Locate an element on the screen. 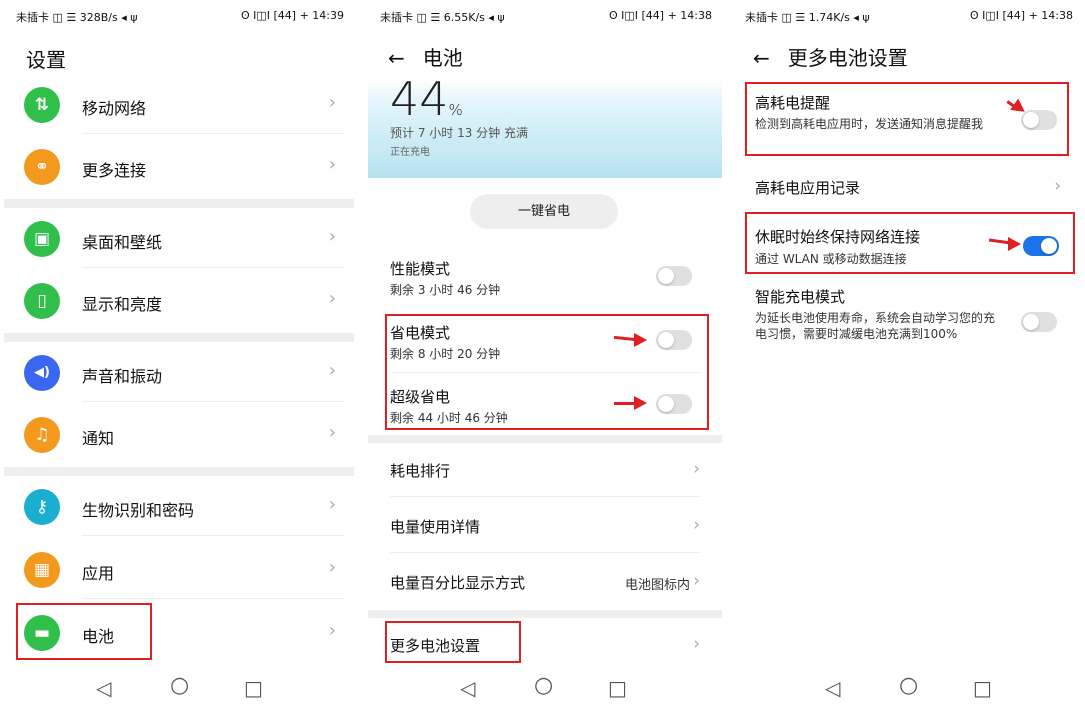  power-rank-item: 耗电排行 › is located at coordinates (545, 470).